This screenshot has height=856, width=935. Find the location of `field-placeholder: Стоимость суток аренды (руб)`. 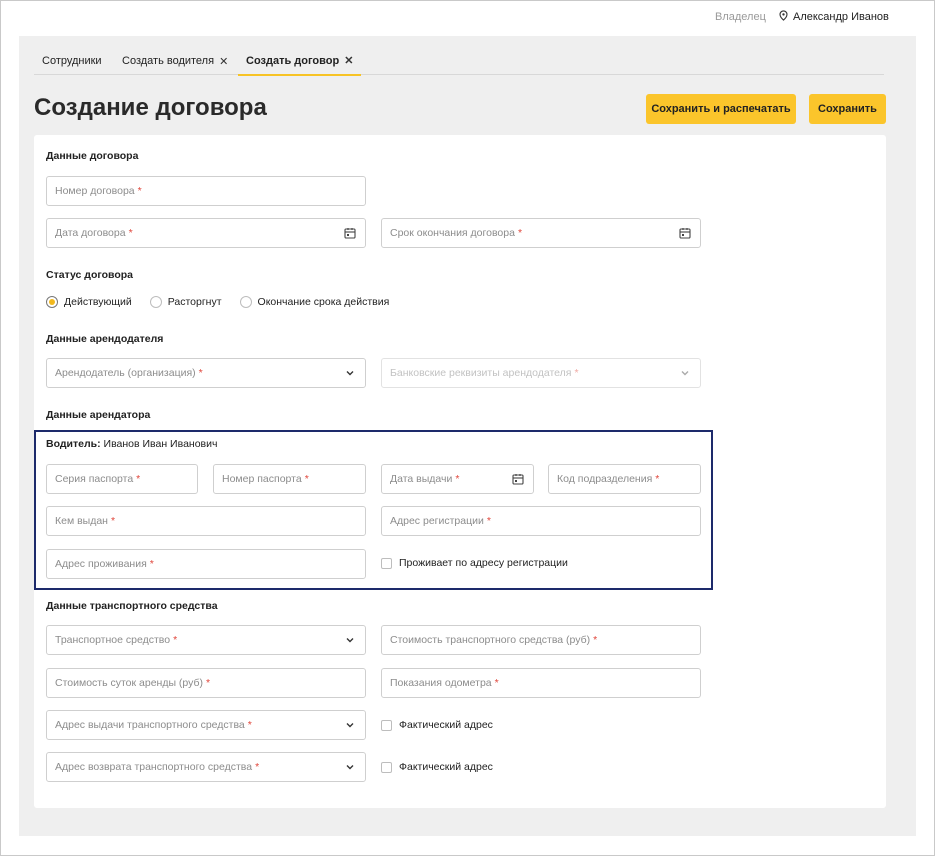

field-placeholder: Стоимость суток аренды (руб) is located at coordinates (129, 683).